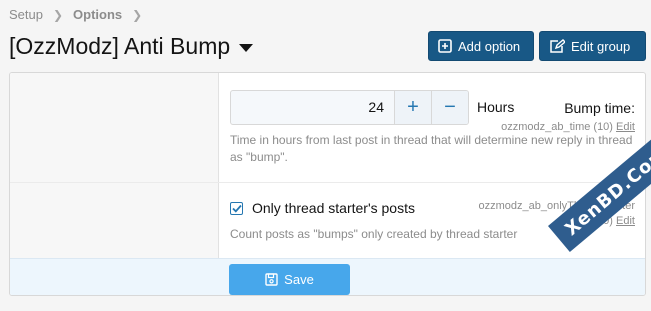 This screenshot has height=311, width=651. I want to click on only-thread-starter-label: Only thread starter's posts, so click(333, 208).